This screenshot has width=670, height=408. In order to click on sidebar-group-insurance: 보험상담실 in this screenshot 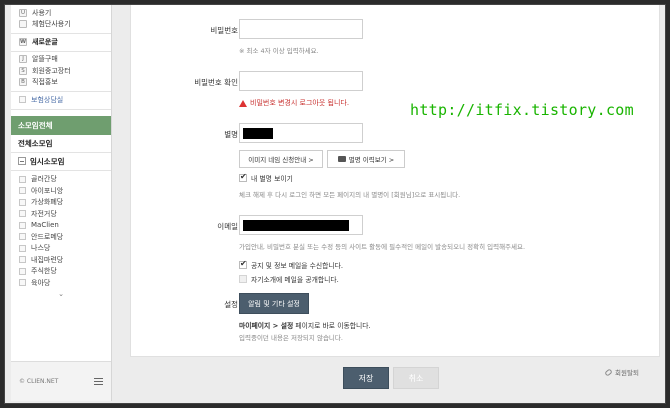, I will do `click(61, 101)`.